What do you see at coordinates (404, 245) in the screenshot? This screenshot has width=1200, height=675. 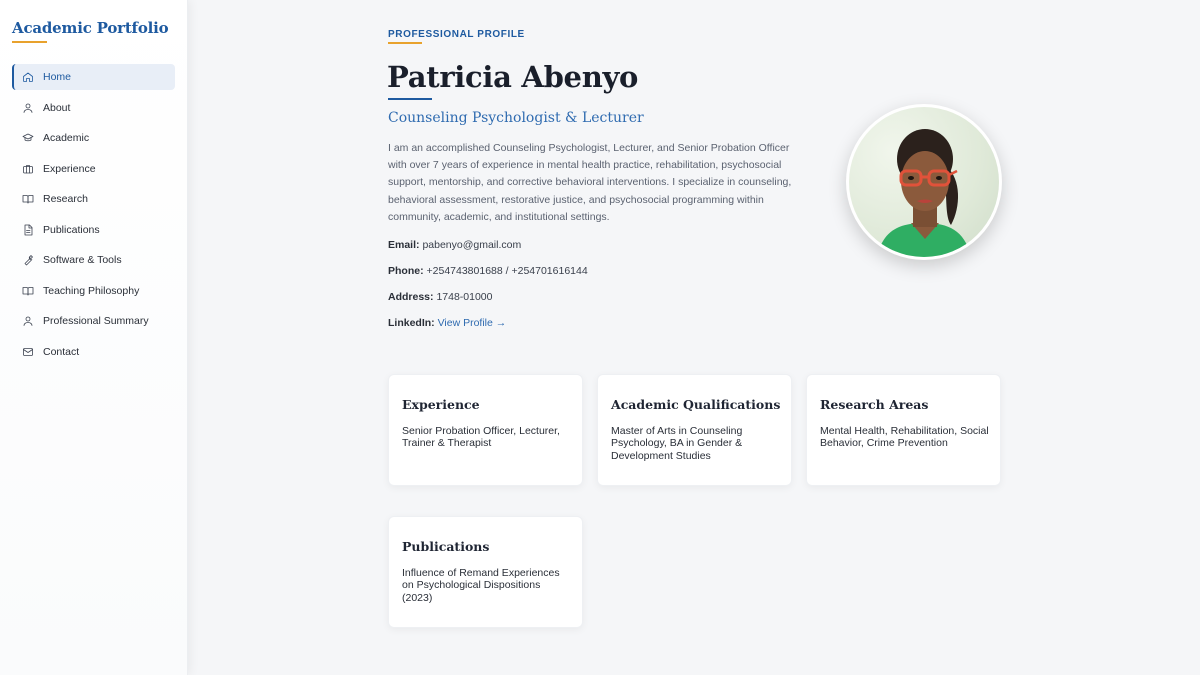 I see `email-label: Email:` at bounding box center [404, 245].